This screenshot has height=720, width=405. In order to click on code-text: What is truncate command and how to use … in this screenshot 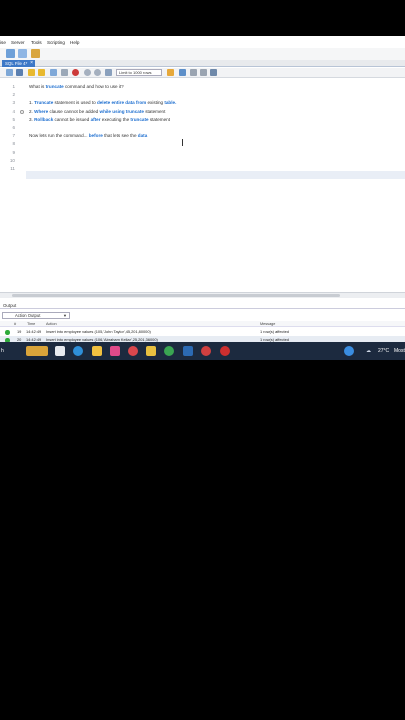, I will do `click(76, 87)`.